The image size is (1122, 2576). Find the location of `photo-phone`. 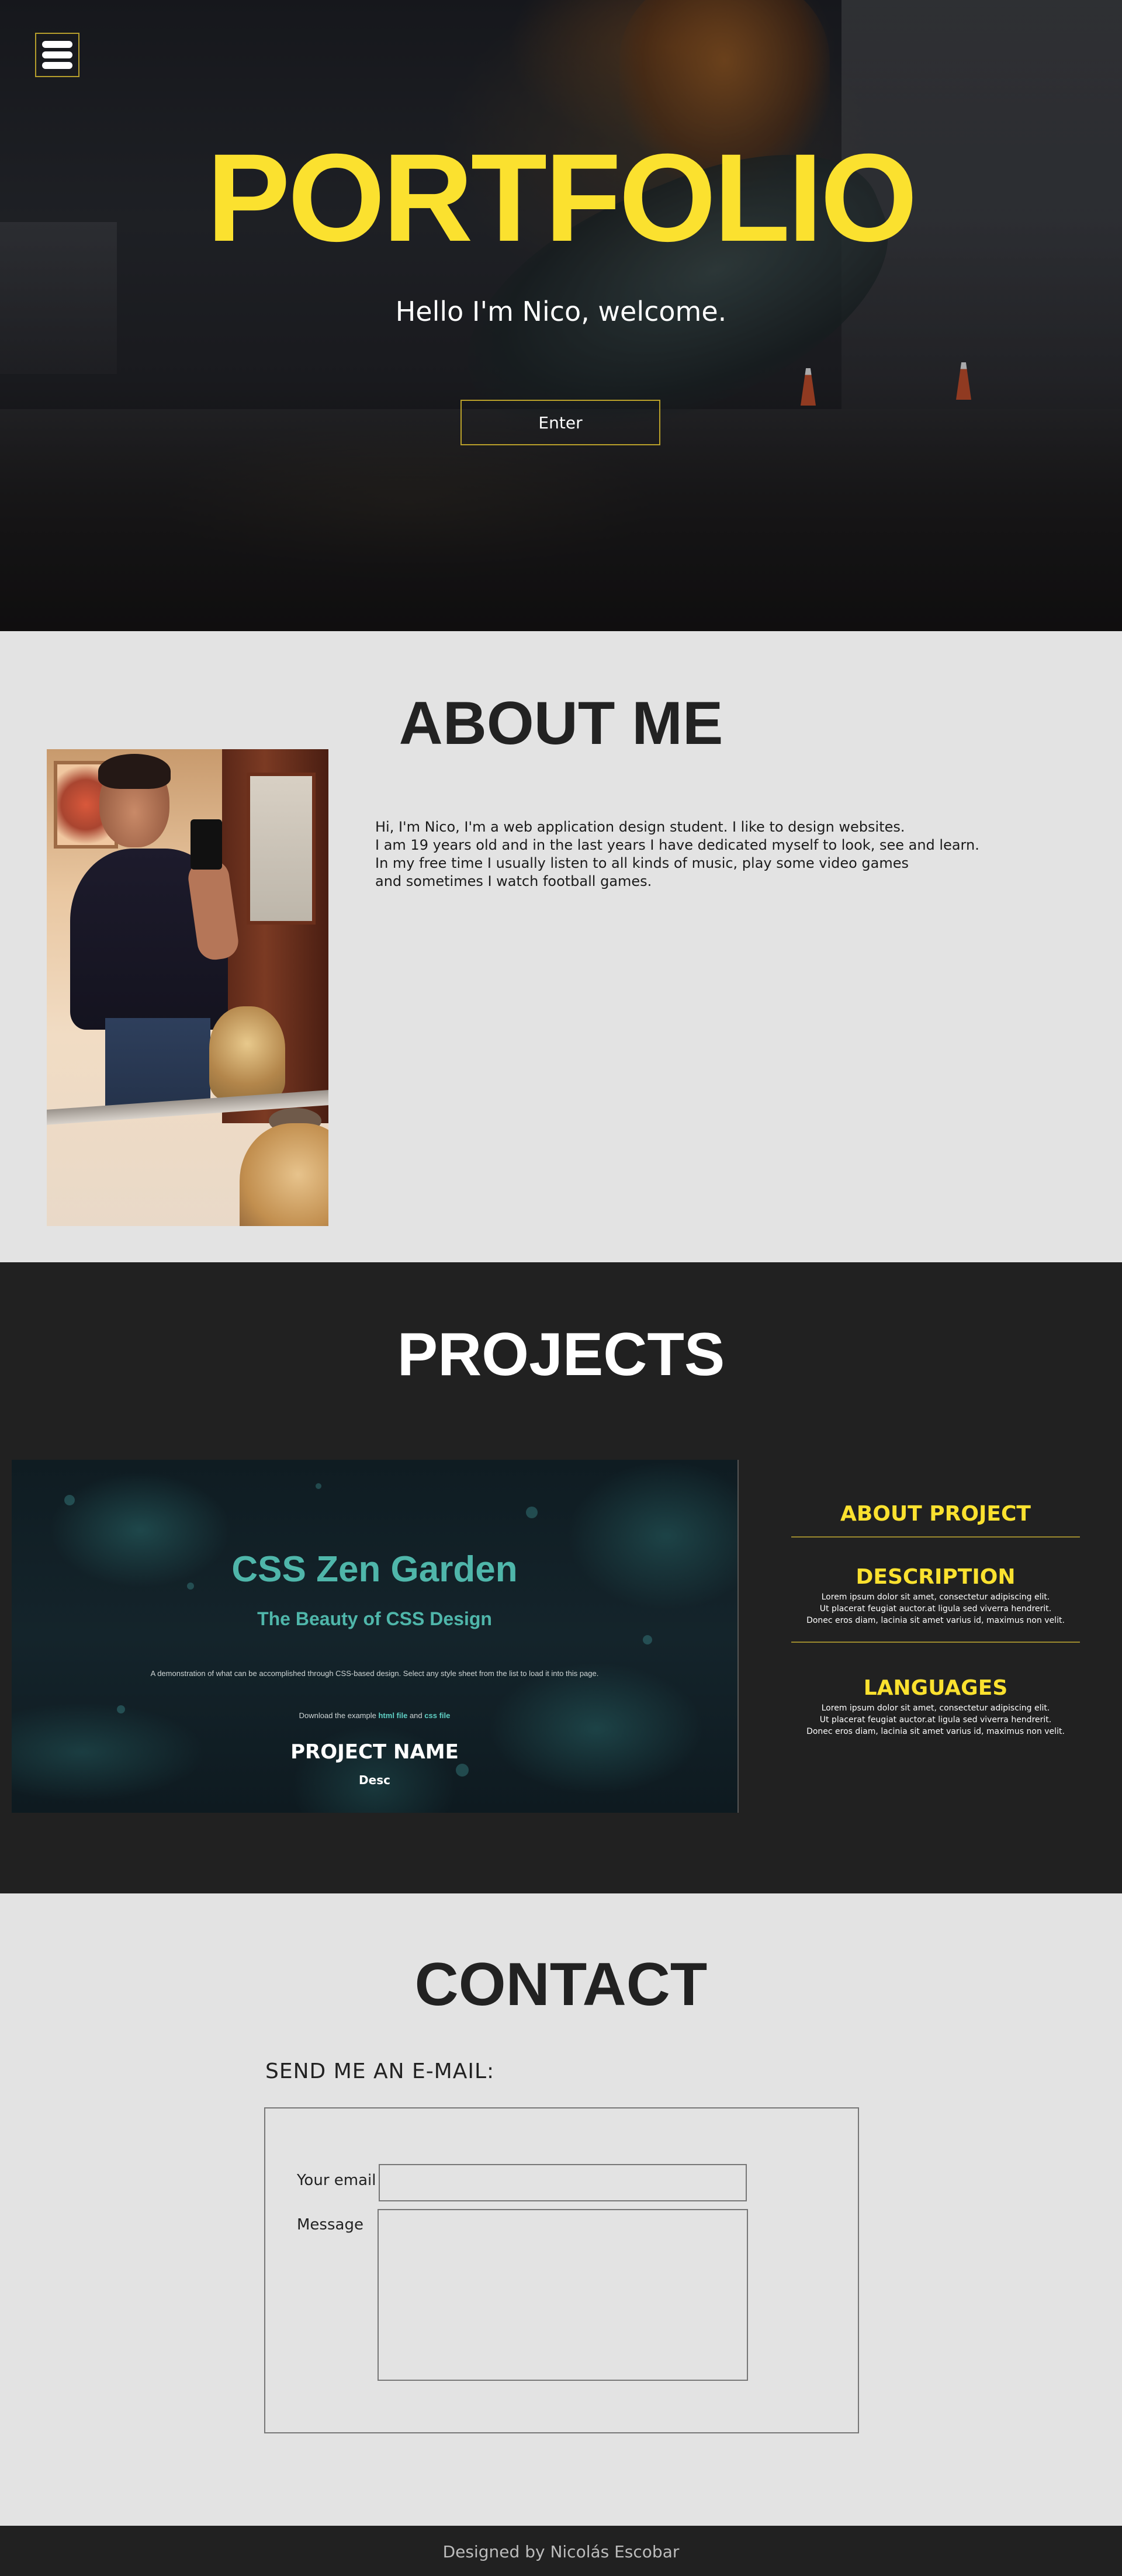

photo-phone is located at coordinates (206, 845).